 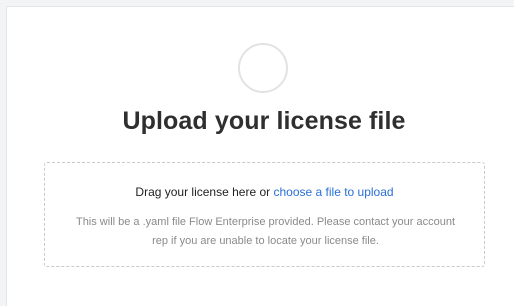 What do you see at coordinates (263, 68) in the screenshot?
I see `logo-placeholder-icon` at bounding box center [263, 68].